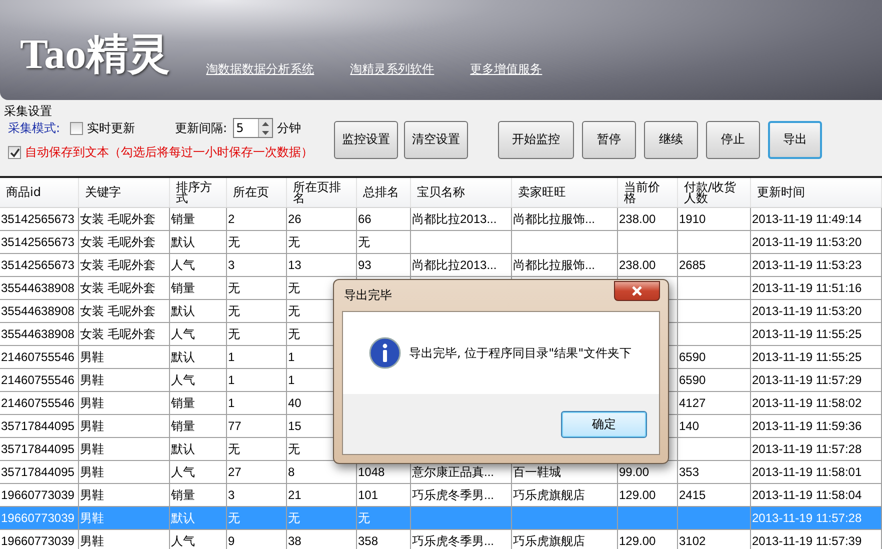  I want to click on column-header: 付款/收货人数, so click(714, 192).